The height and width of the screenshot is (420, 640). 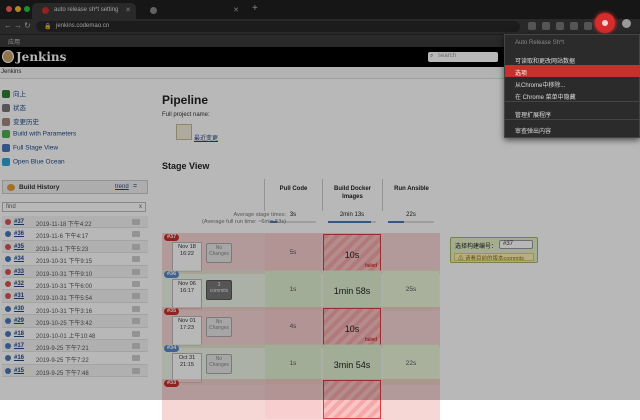 I want to click on menu-item: 选项, so click(x=572, y=71).